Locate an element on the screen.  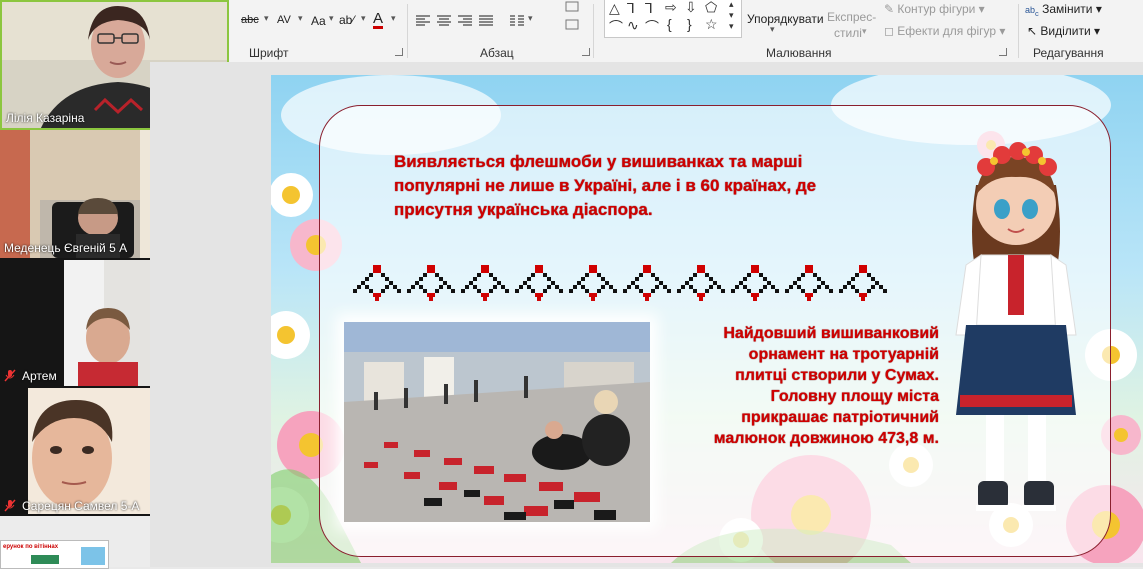
editing-group: abc Замінити ▾ ↖ Виділити ▾ Редагування is located at coordinates (1081, 31).